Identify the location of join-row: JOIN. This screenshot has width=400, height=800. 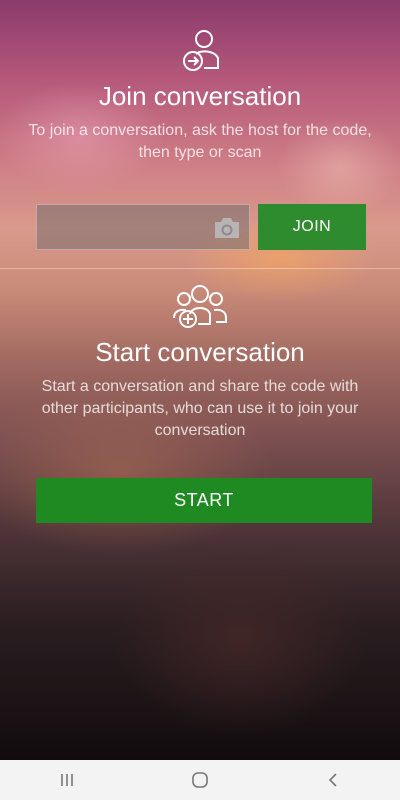
(201, 227).